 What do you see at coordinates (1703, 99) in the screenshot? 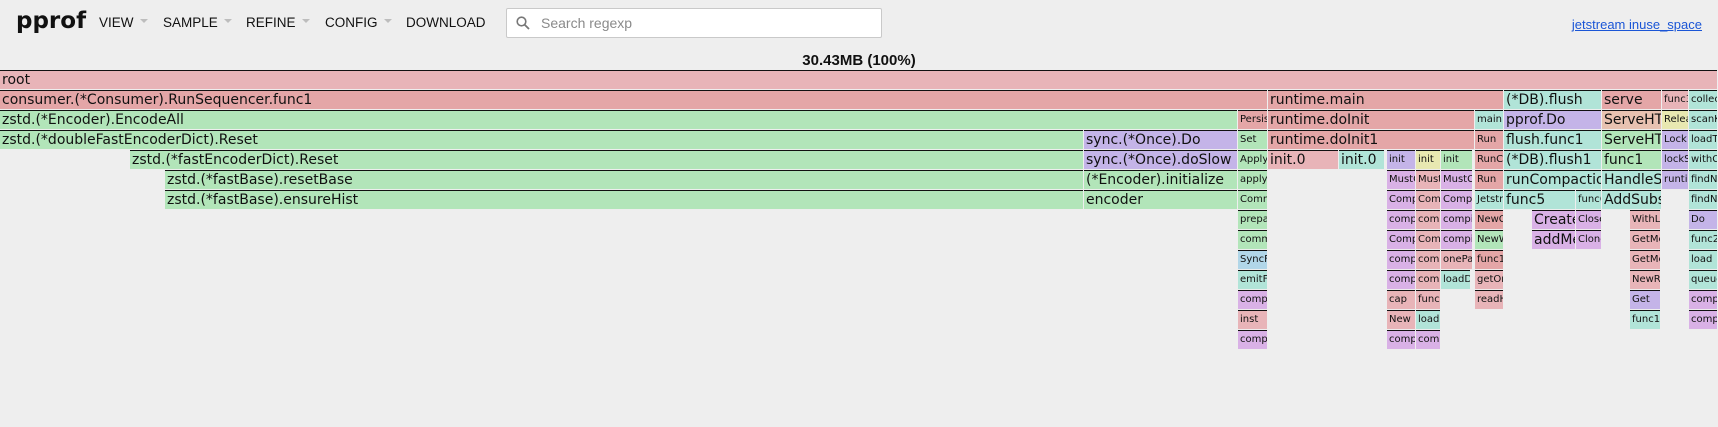
I see `flame-frame-collect: collect` at bounding box center [1703, 99].